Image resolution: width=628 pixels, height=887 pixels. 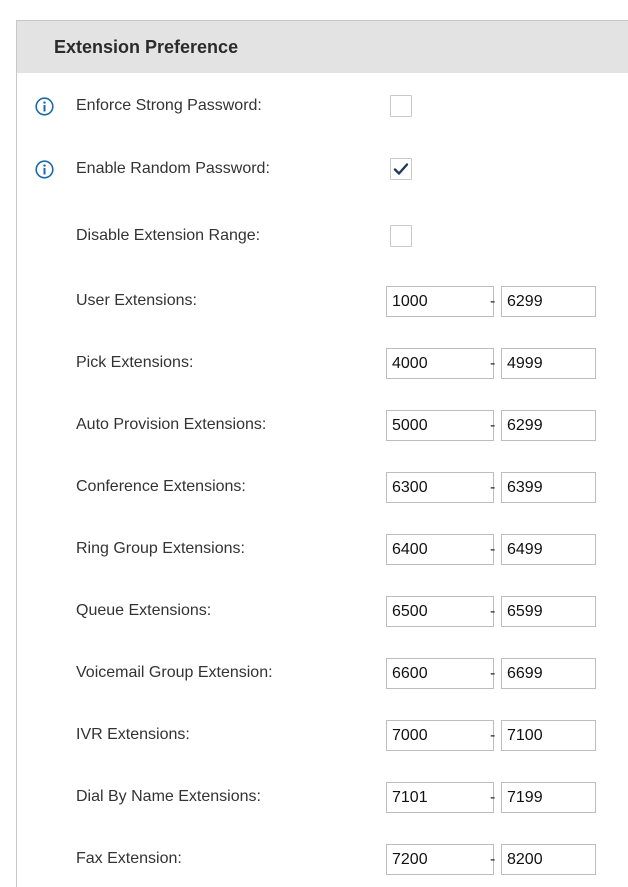 What do you see at coordinates (129, 858) in the screenshot?
I see `range-label: Fax Extension:` at bounding box center [129, 858].